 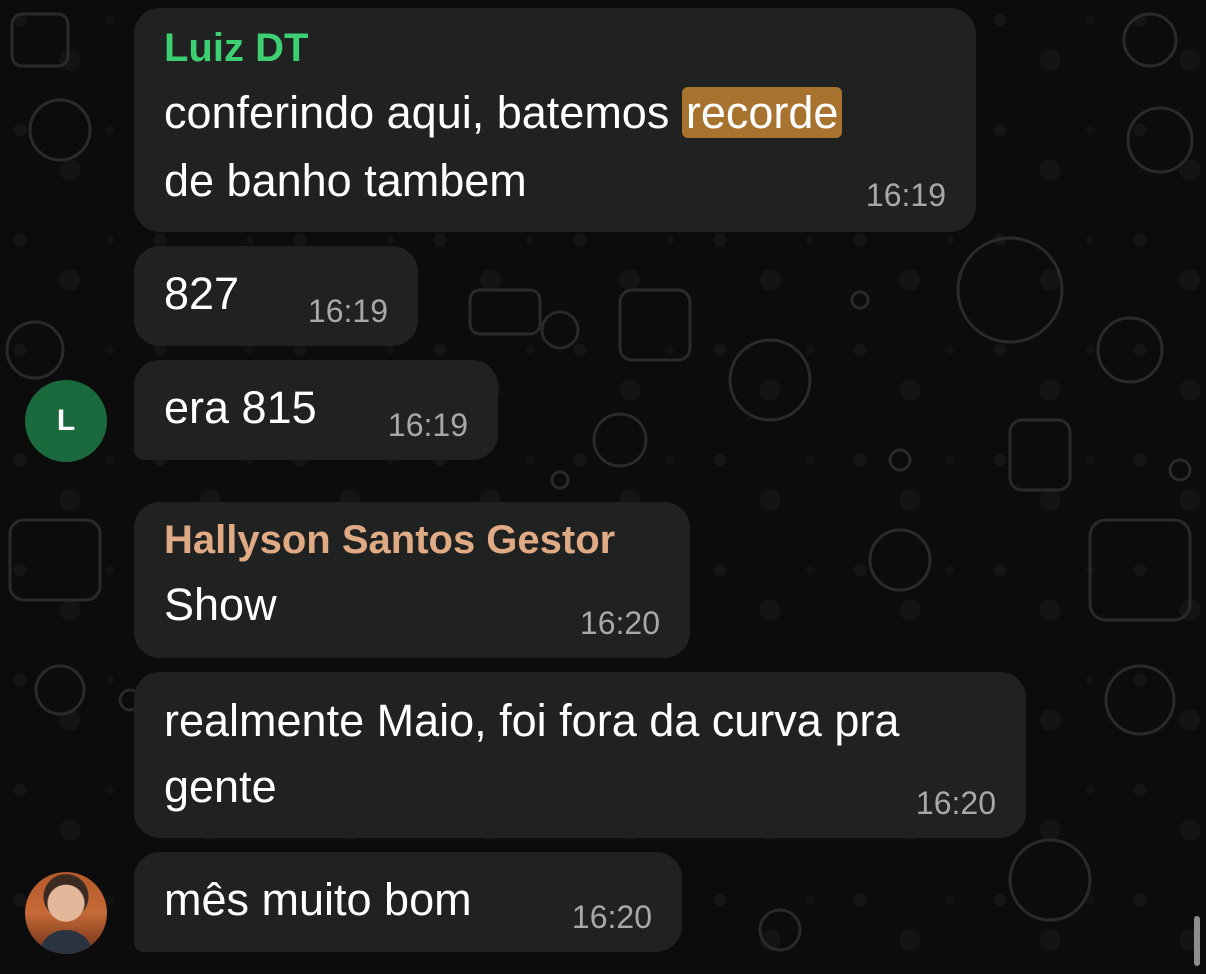 What do you see at coordinates (276, 296) in the screenshot?
I see `message-bubble: 827 16:19` at bounding box center [276, 296].